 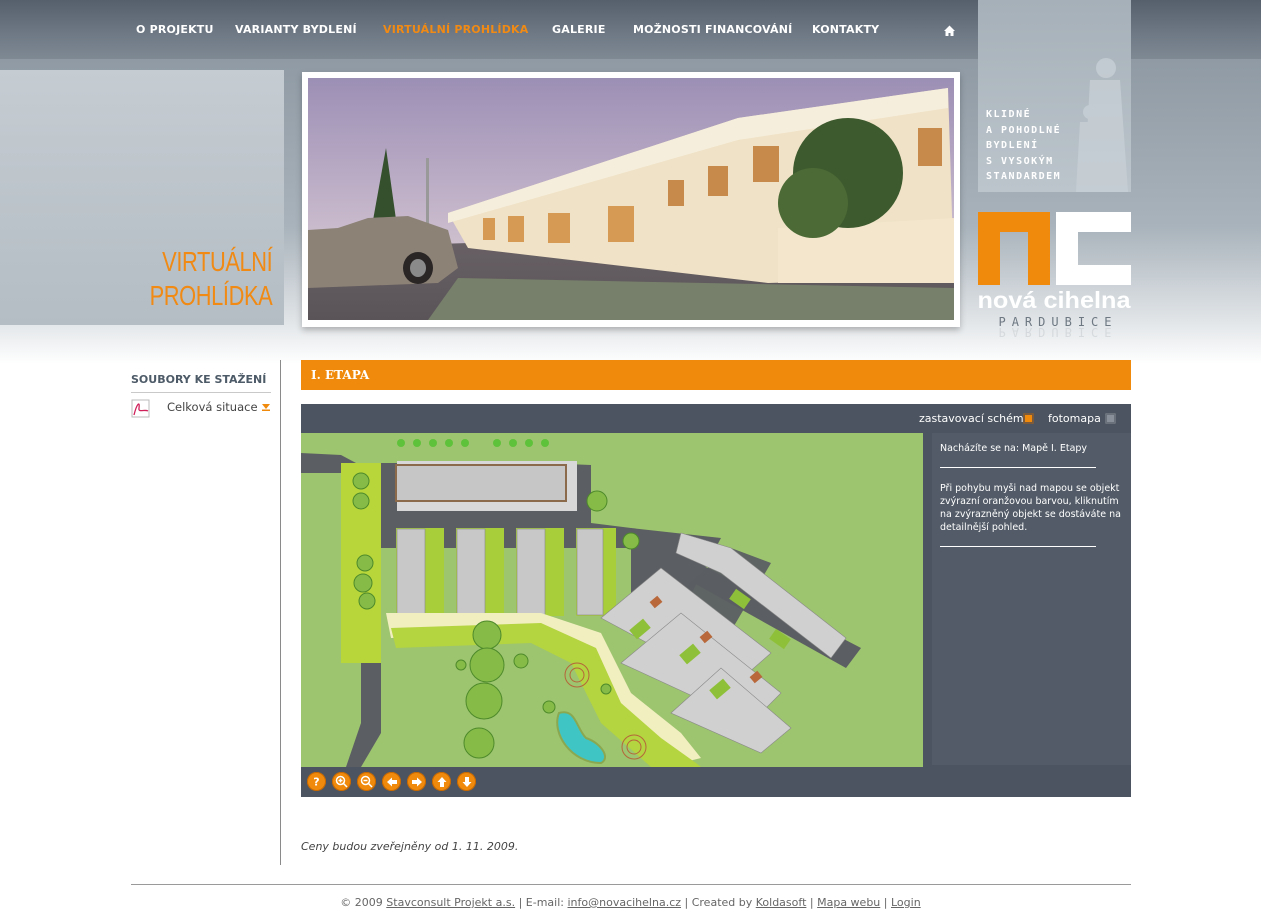 I want to click on footer-company-link: Stavconsult Projekt a.s., so click(x=450, y=902).